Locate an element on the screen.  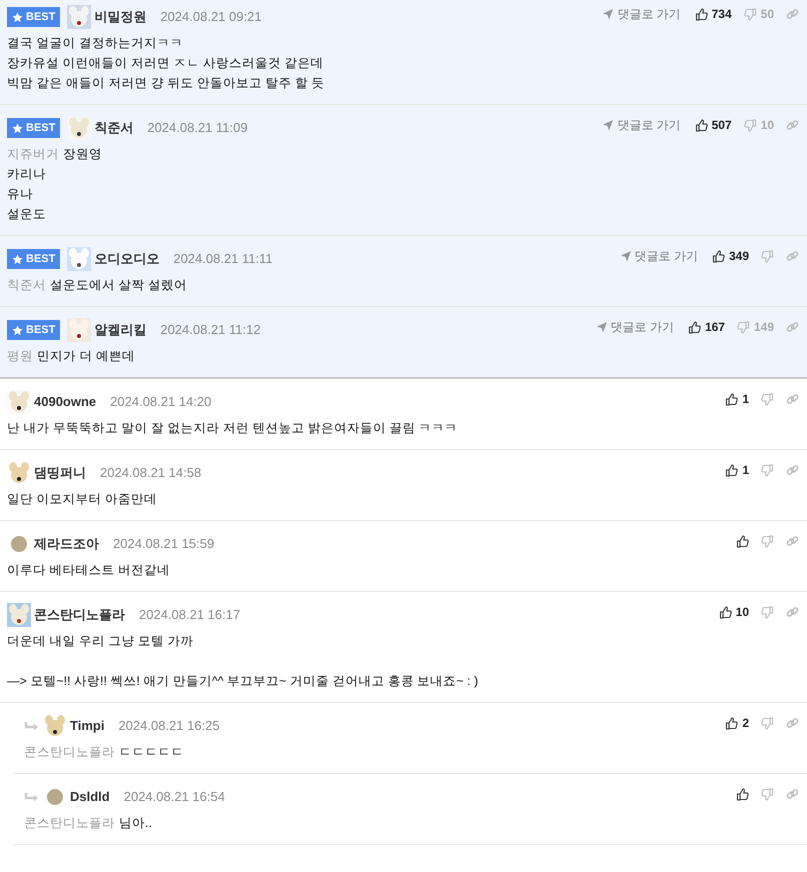
comment-date: 2024.08.21 11:12 is located at coordinates (210, 330).